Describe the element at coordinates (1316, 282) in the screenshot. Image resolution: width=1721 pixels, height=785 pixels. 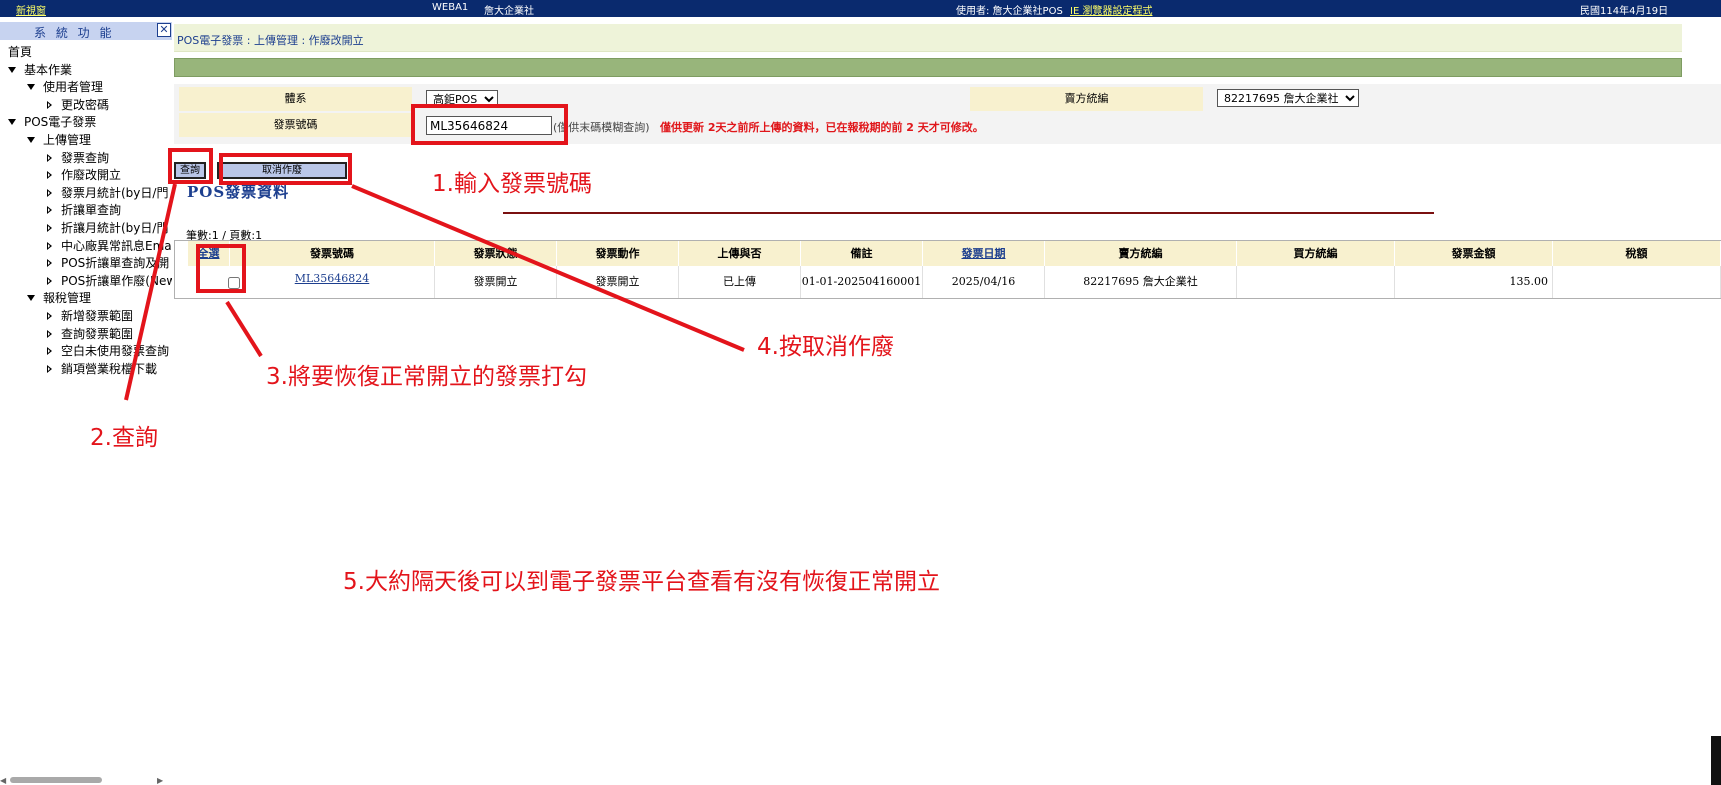
I see `table-cell` at that location.